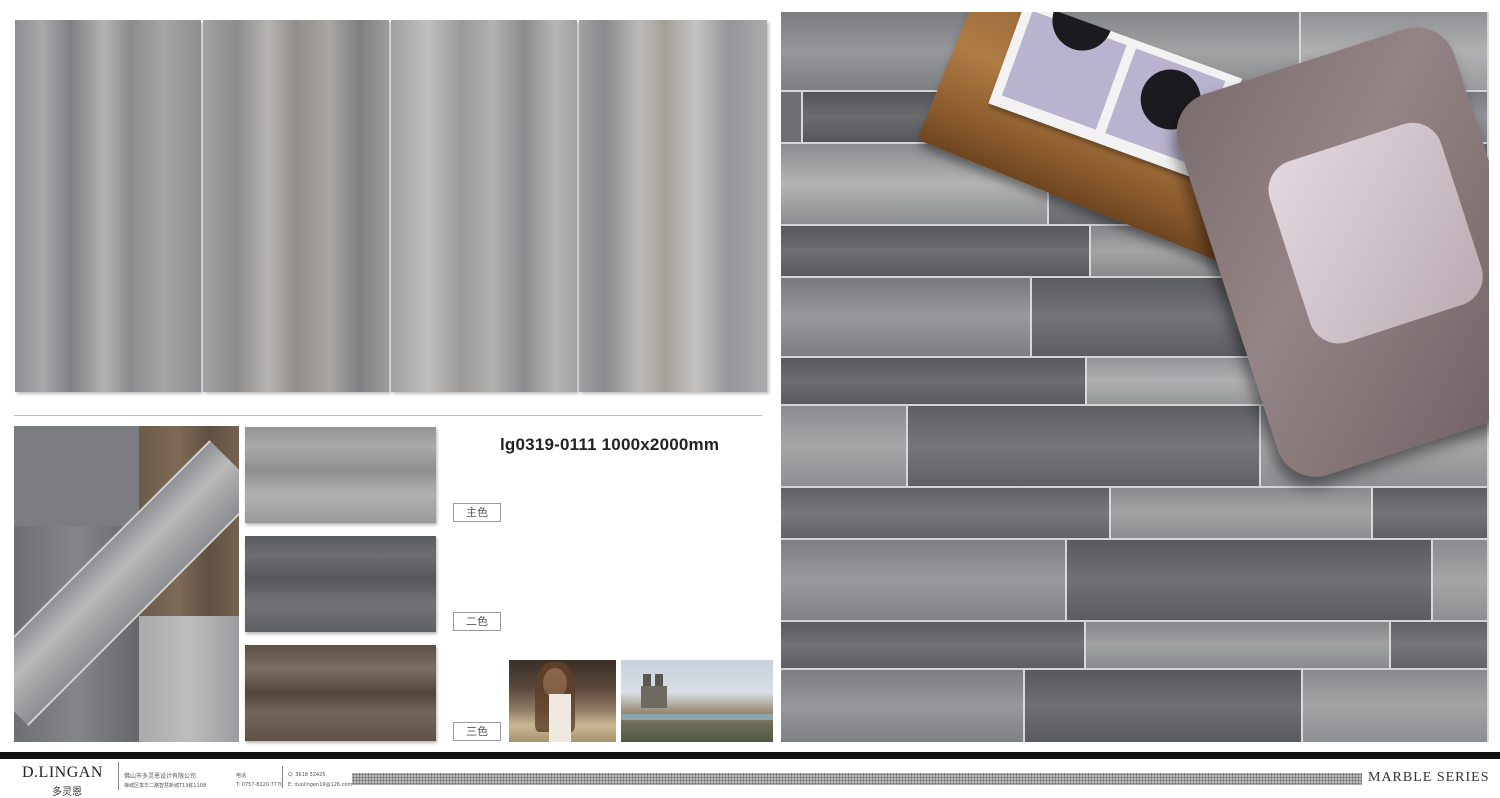  What do you see at coordinates (340, 693) in the screenshot?
I see `swatch-third-color` at bounding box center [340, 693].